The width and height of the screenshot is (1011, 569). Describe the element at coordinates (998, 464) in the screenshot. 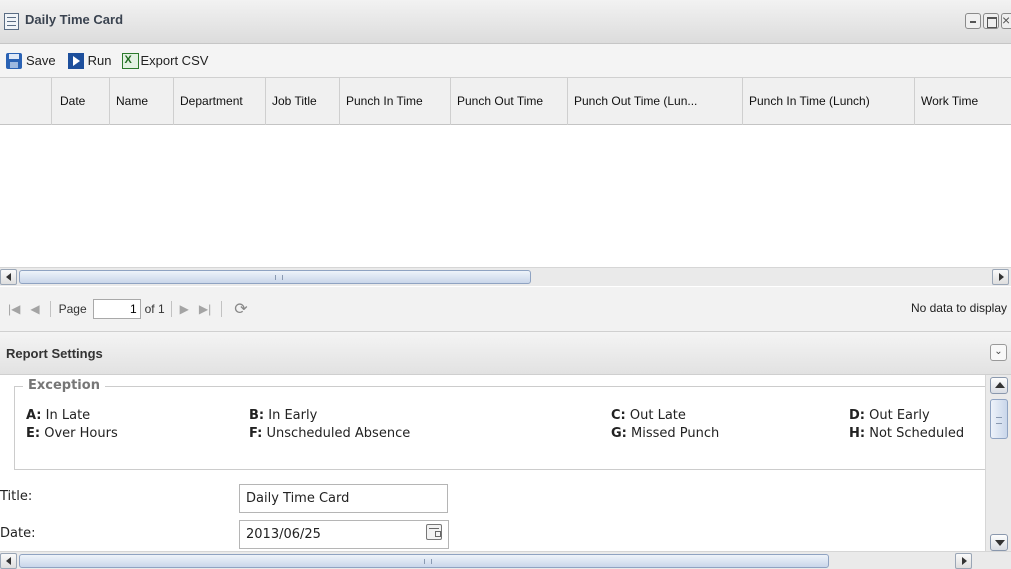

I see `settings-vertical-scrollbar` at that location.